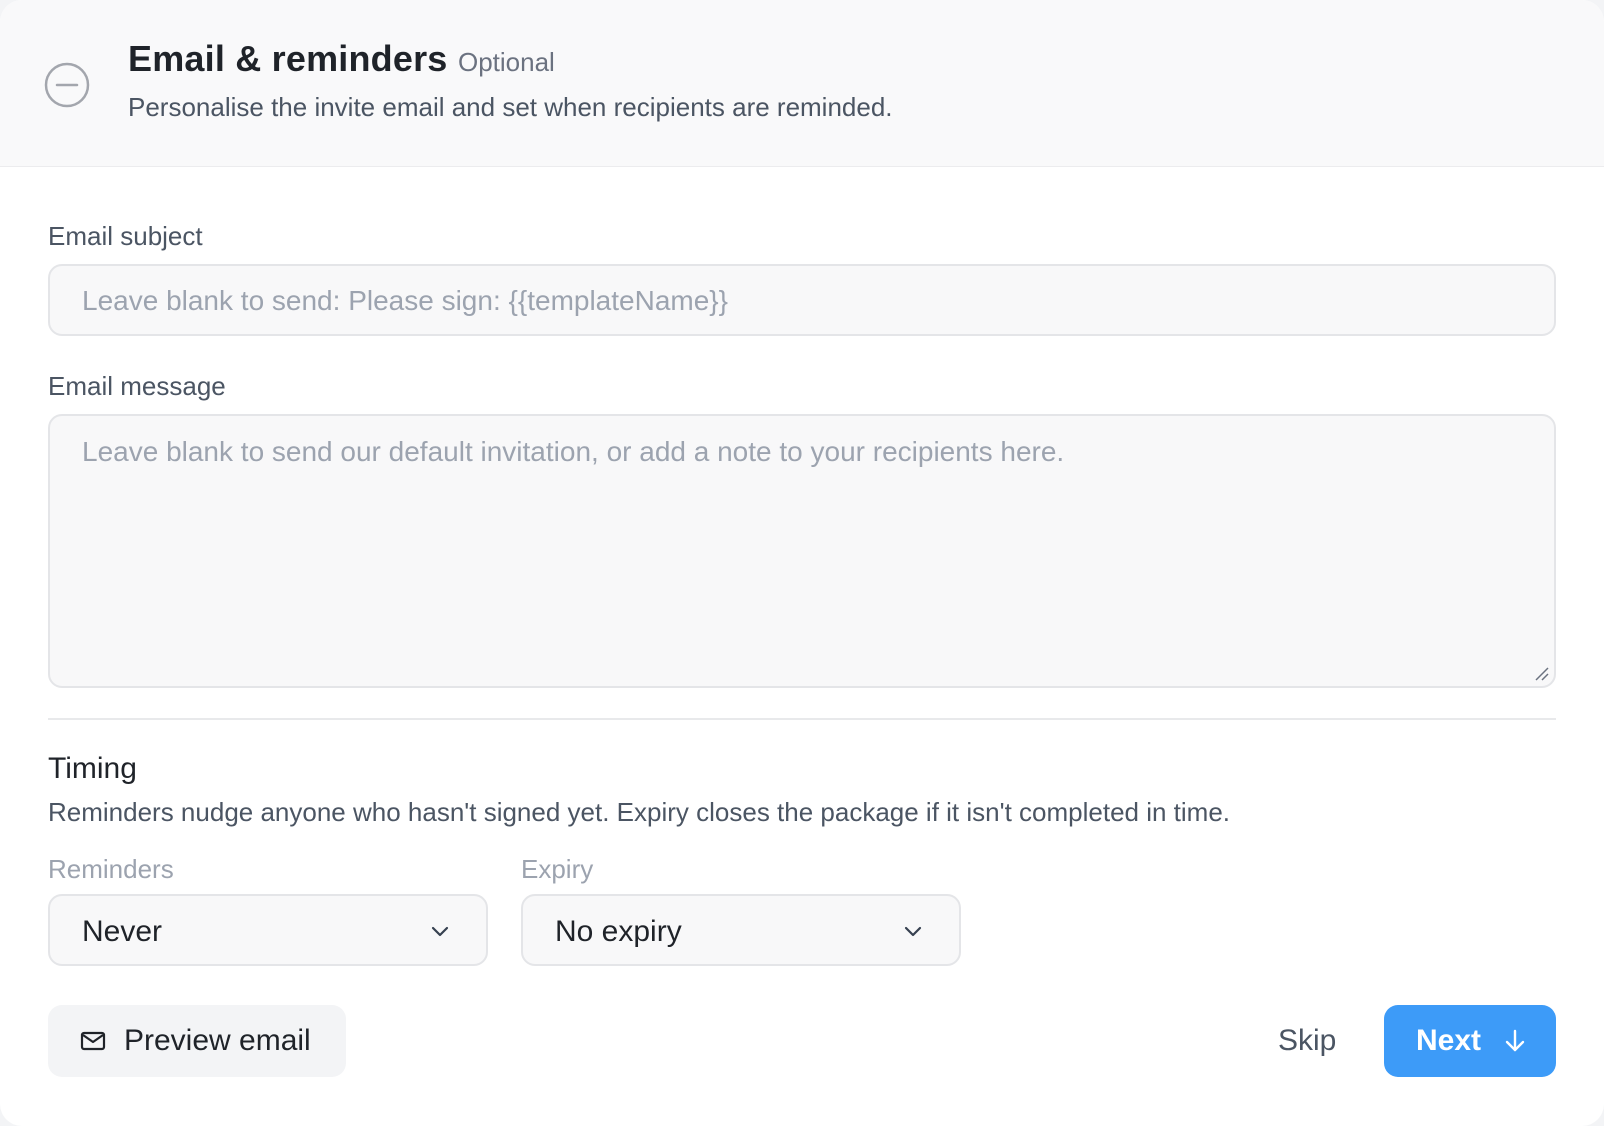 The width and height of the screenshot is (1604, 1126). What do you see at coordinates (217, 1040) in the screenshot?
I see `preview-email-label: Preview email` at bounding box center [217, 1040].